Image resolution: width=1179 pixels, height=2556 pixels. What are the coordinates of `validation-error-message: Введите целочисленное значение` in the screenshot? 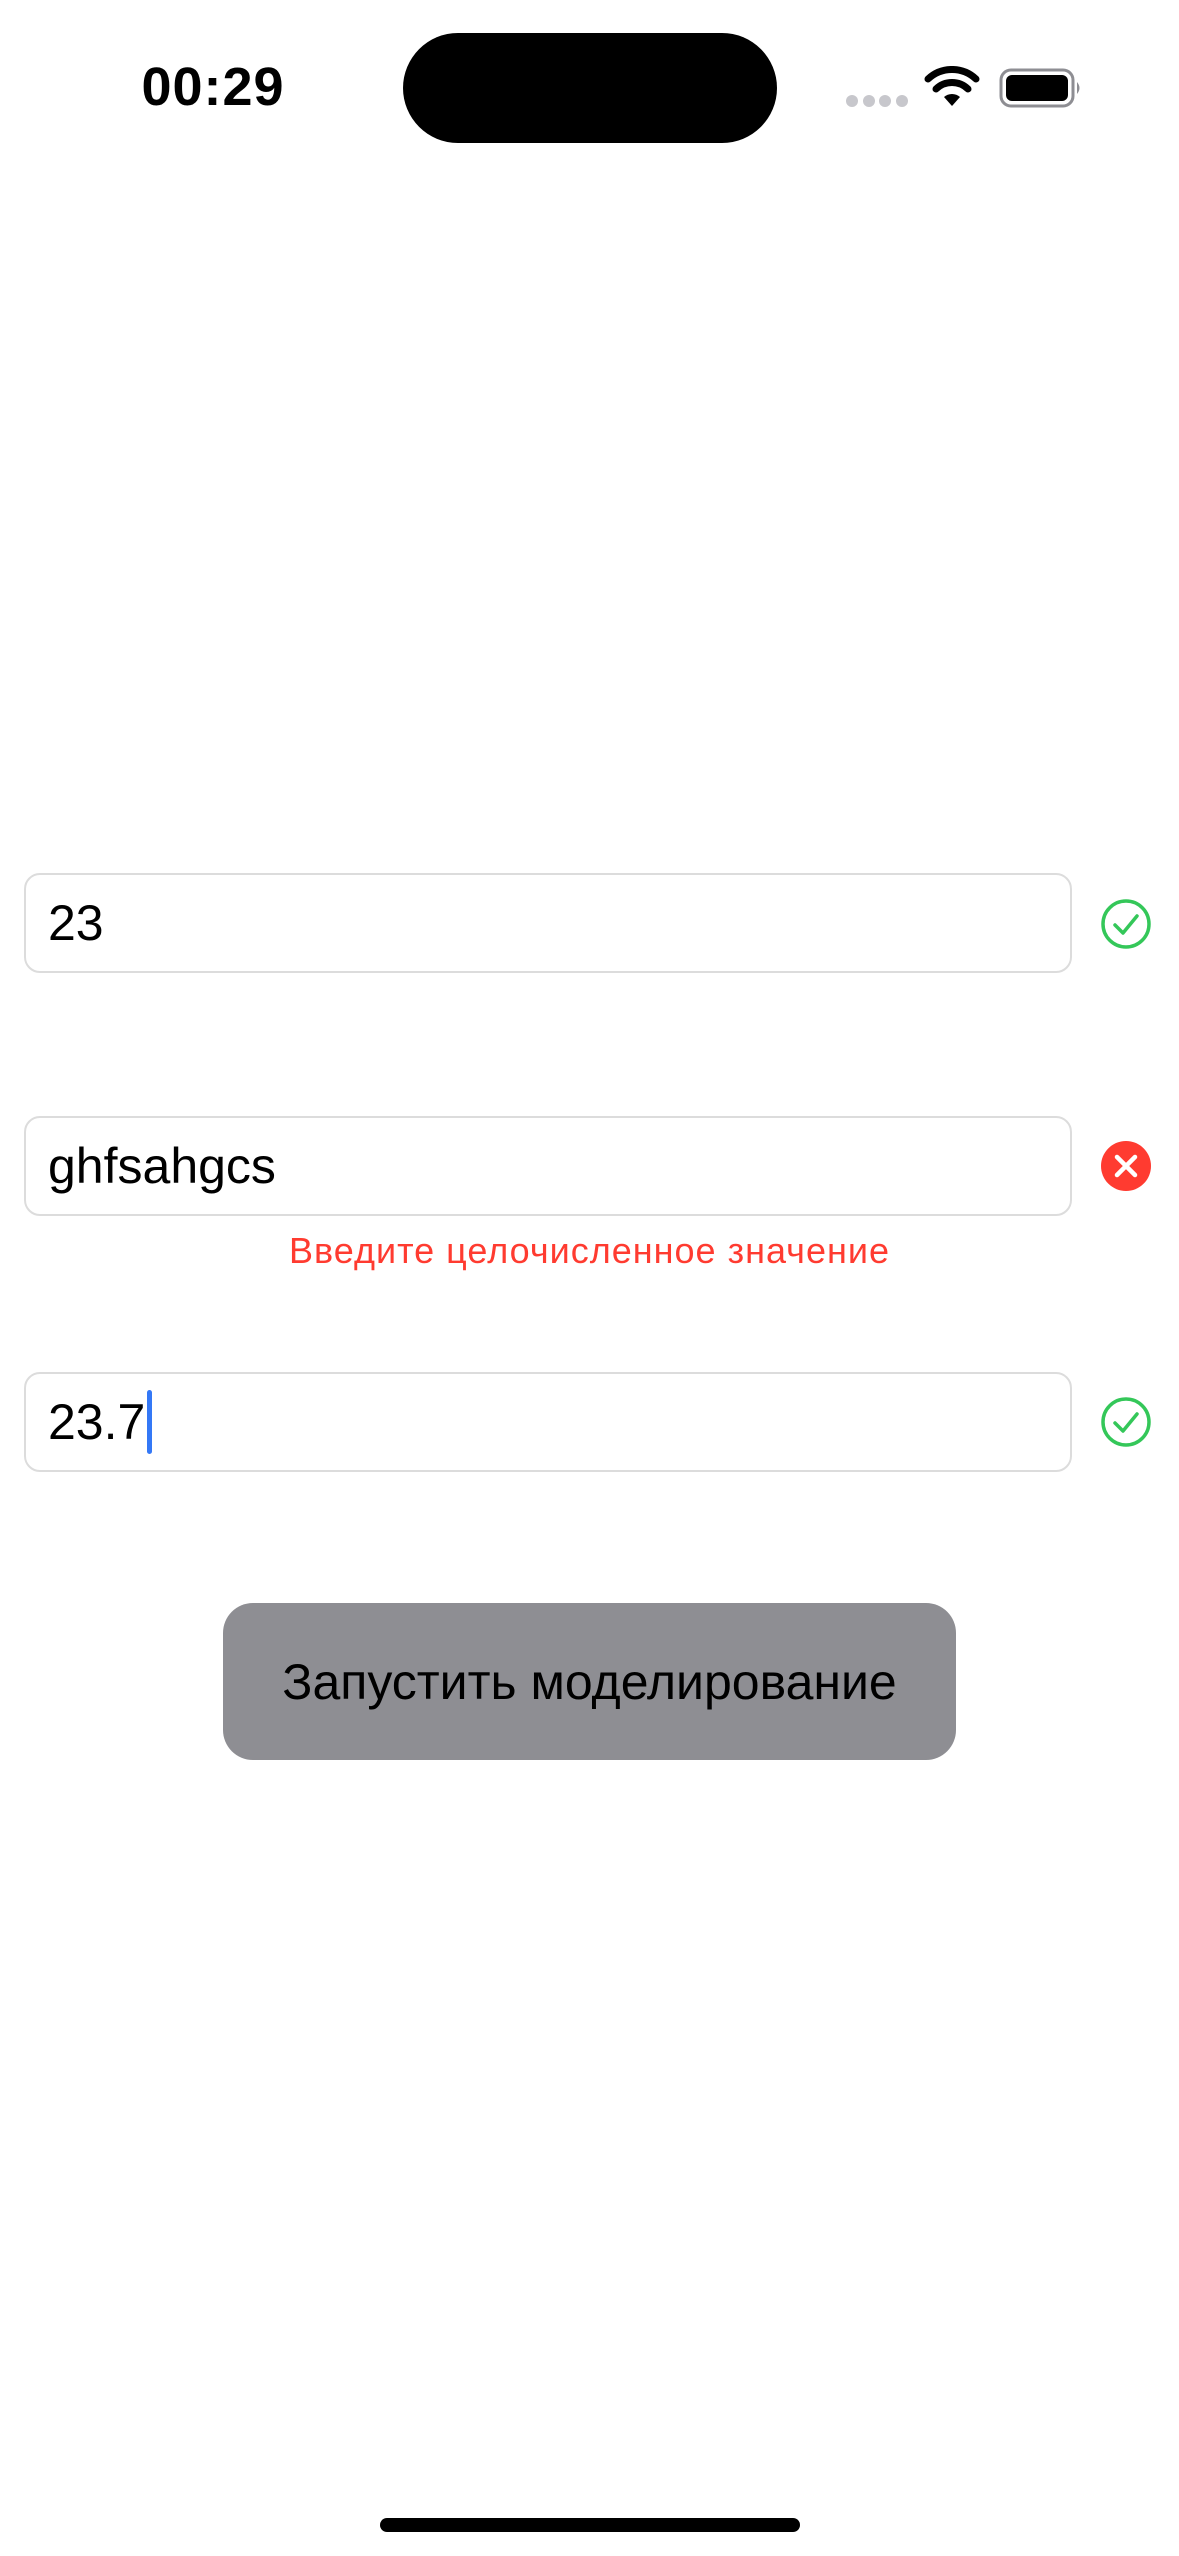 It's located at (589, 1250).